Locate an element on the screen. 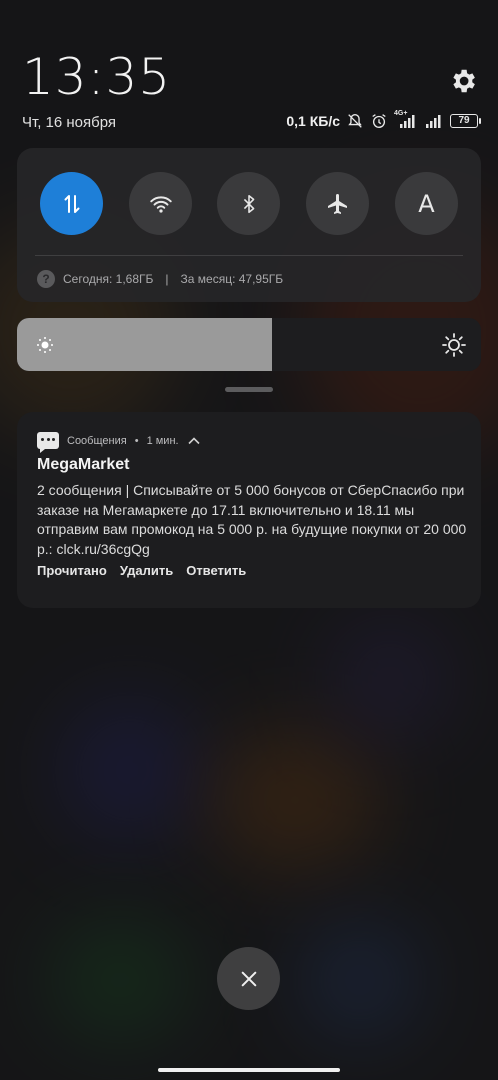 Image resolution: width=498 pixels, height=1080 pixels. letter-a-icon: A is located at coordinates (426, 203).